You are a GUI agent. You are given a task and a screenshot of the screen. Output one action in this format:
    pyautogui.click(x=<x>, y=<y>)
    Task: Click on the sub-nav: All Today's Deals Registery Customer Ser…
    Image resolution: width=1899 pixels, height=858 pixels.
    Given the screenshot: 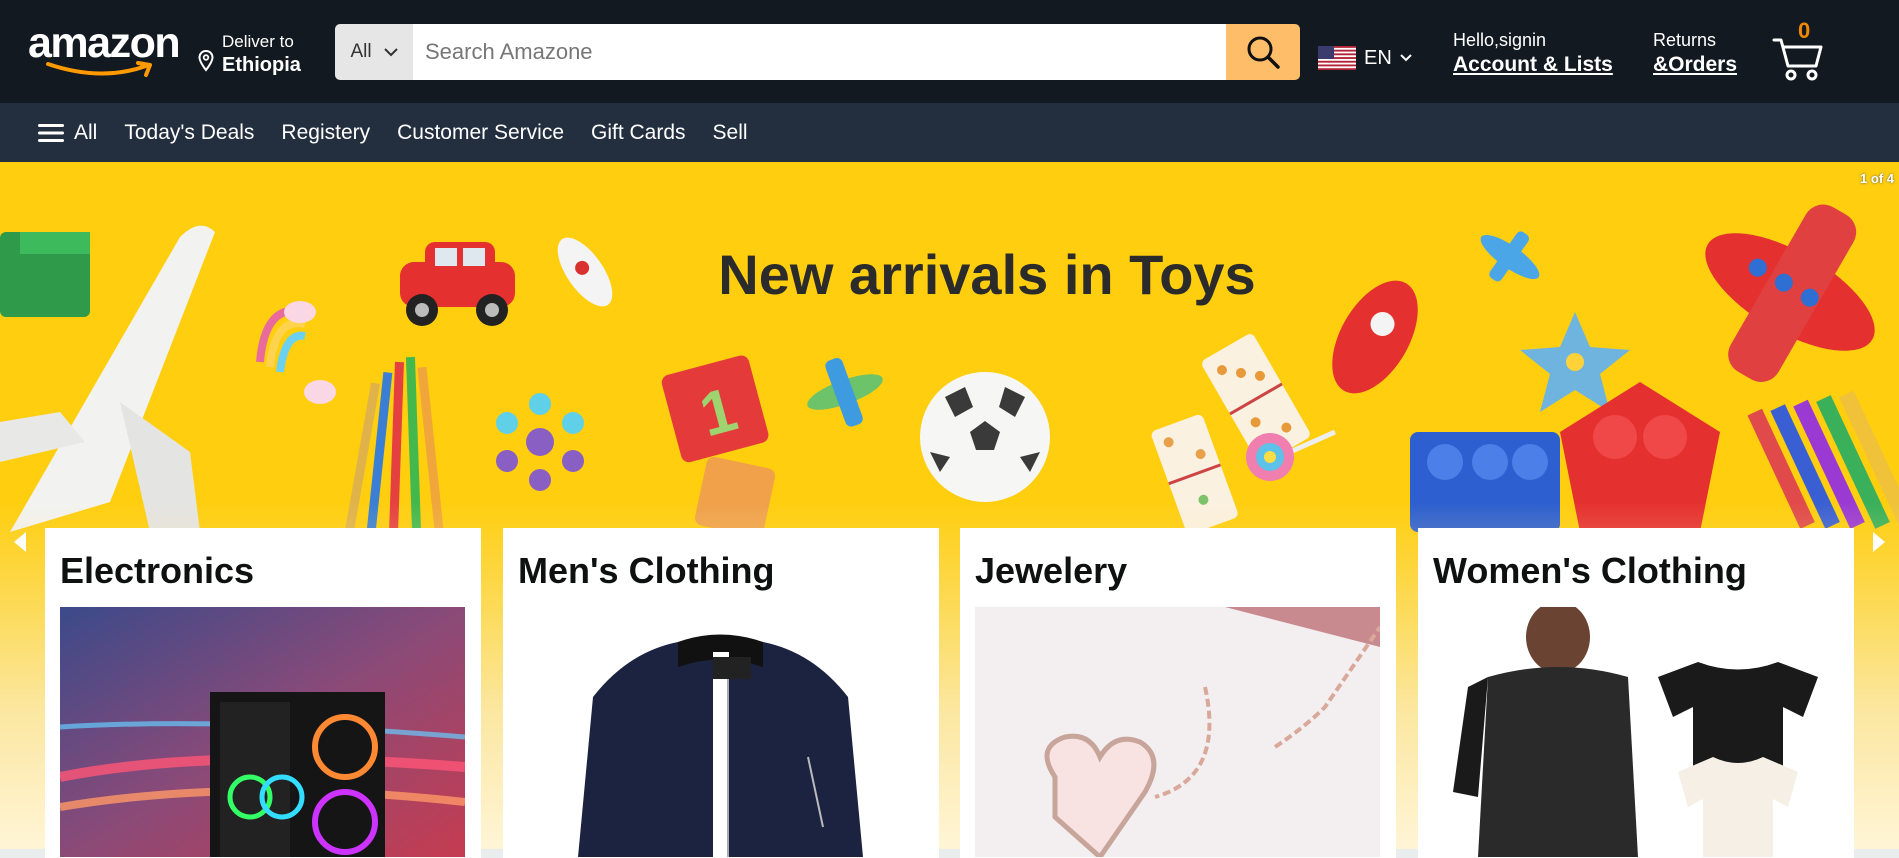 What is the action you would take?
    pyautogui.click(x=949, y=132)
    